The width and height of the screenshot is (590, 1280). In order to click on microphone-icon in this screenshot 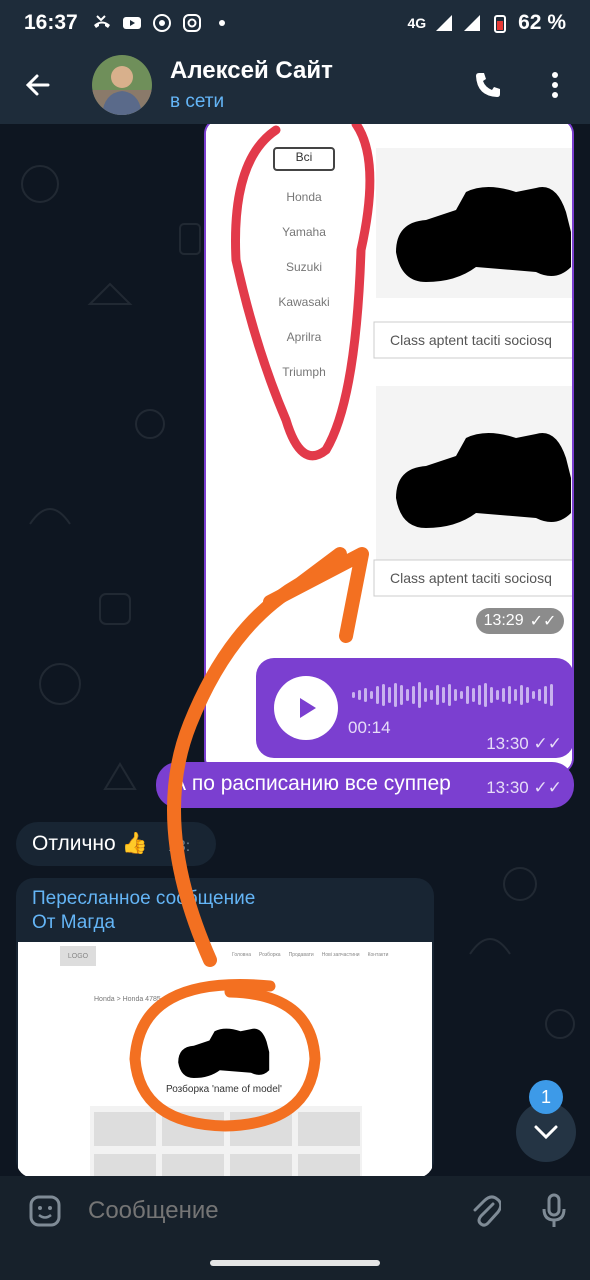, I will do `click(554, 1210)`.